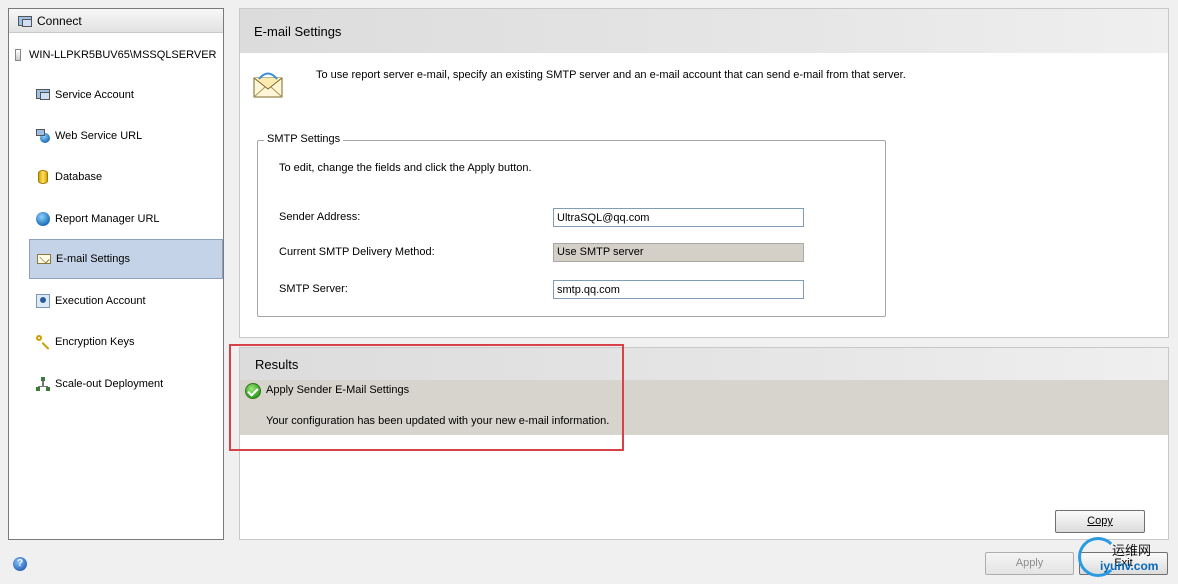 The image size is (1178, 584). What do you see at coordinates (43, 136) in the screenshot?
I see `web-service-icon` at bounding box center [43, 136].